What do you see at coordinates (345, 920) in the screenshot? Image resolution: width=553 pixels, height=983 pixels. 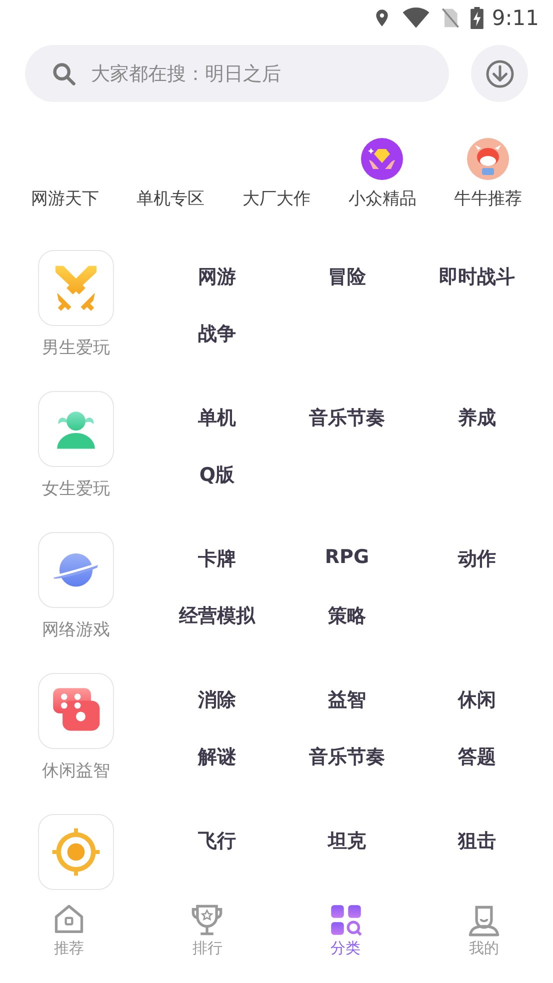 I see `category-grid-icon` at bounding box center [345, 920].